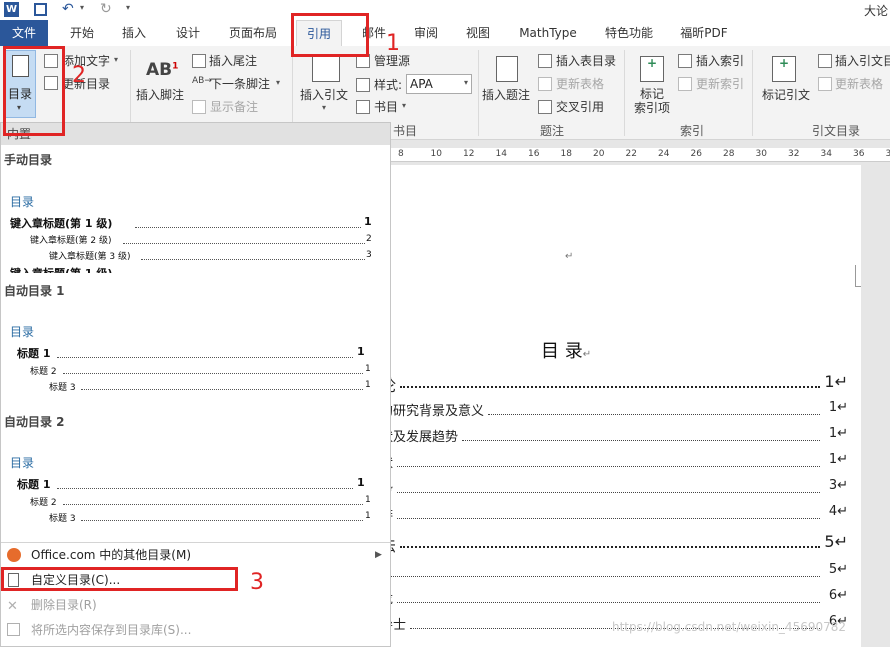 The width and height of the screenshot is (890, 647). What do you see at coordinates (326, 69) in the screenshot?
I see `insert-citation-icon` at bounding box center [326, 69].